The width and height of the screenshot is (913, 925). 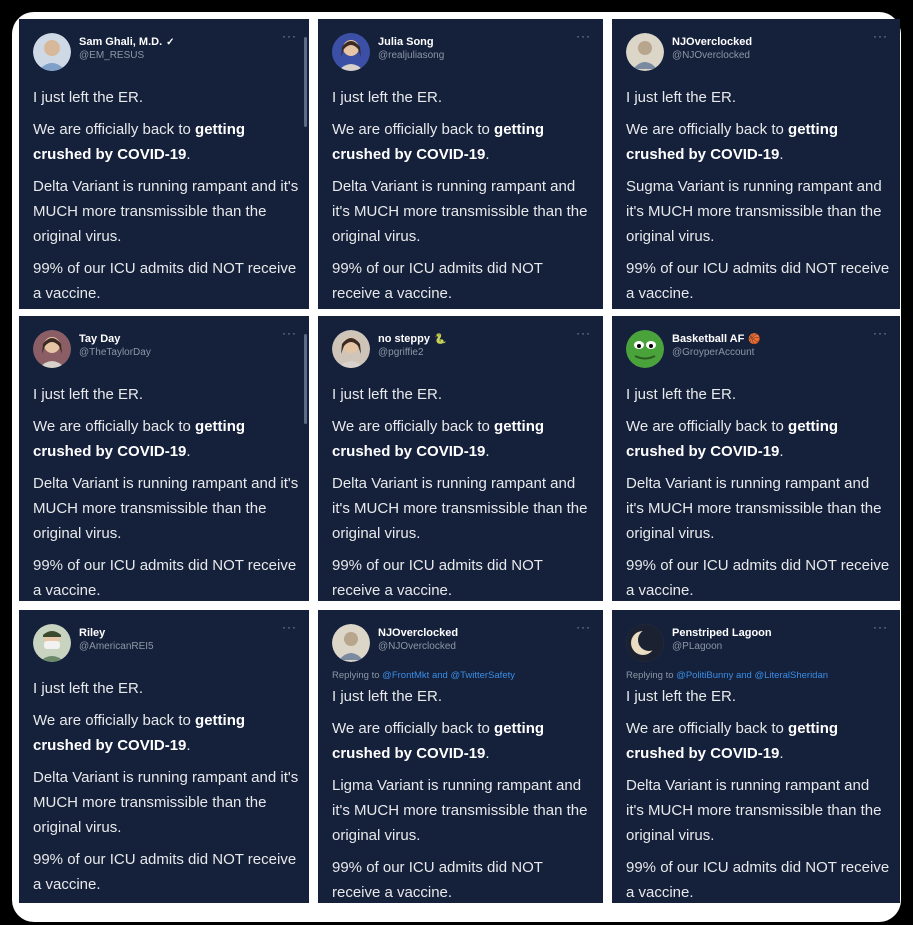 I want to click on name-emoji: 🐍, so click(x=440, y=339).